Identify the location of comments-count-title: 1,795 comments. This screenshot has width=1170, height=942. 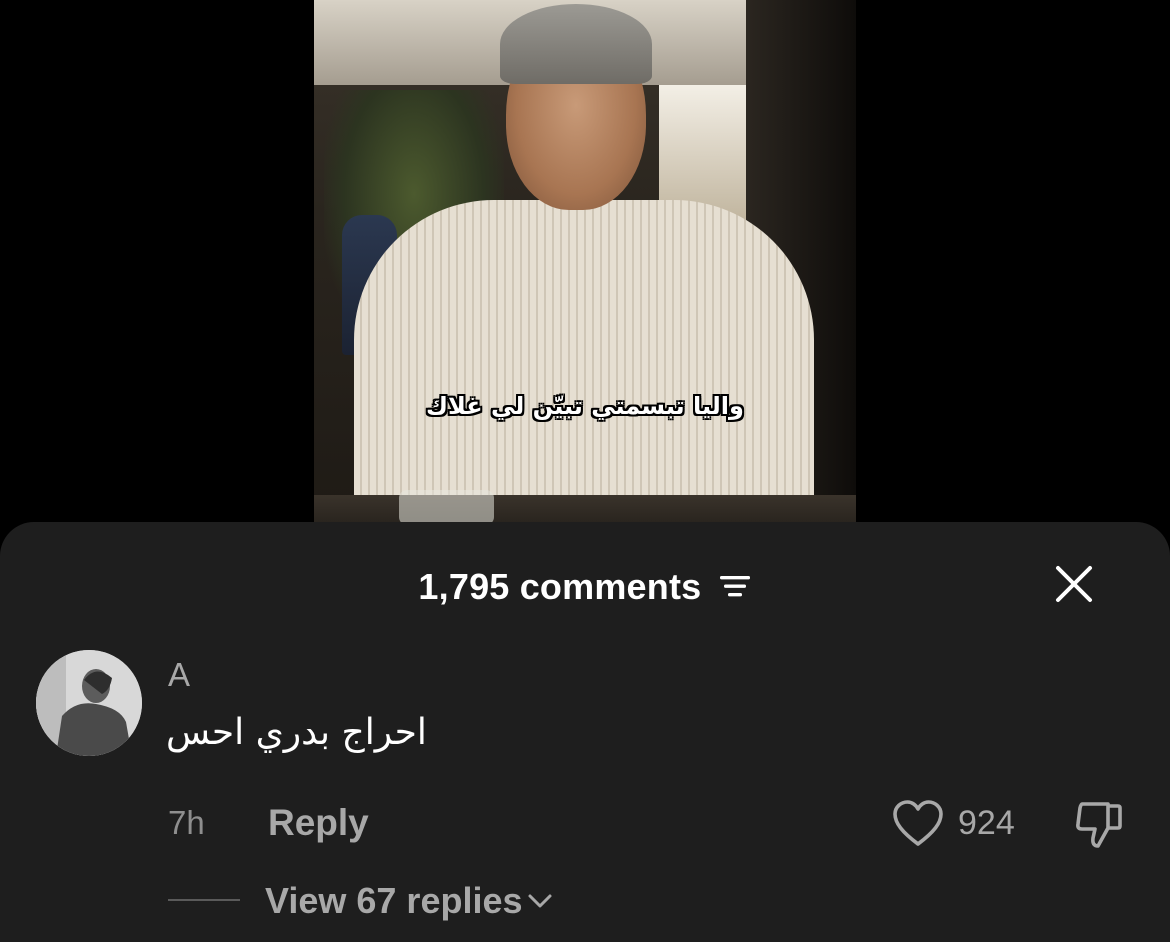
(560, 586).